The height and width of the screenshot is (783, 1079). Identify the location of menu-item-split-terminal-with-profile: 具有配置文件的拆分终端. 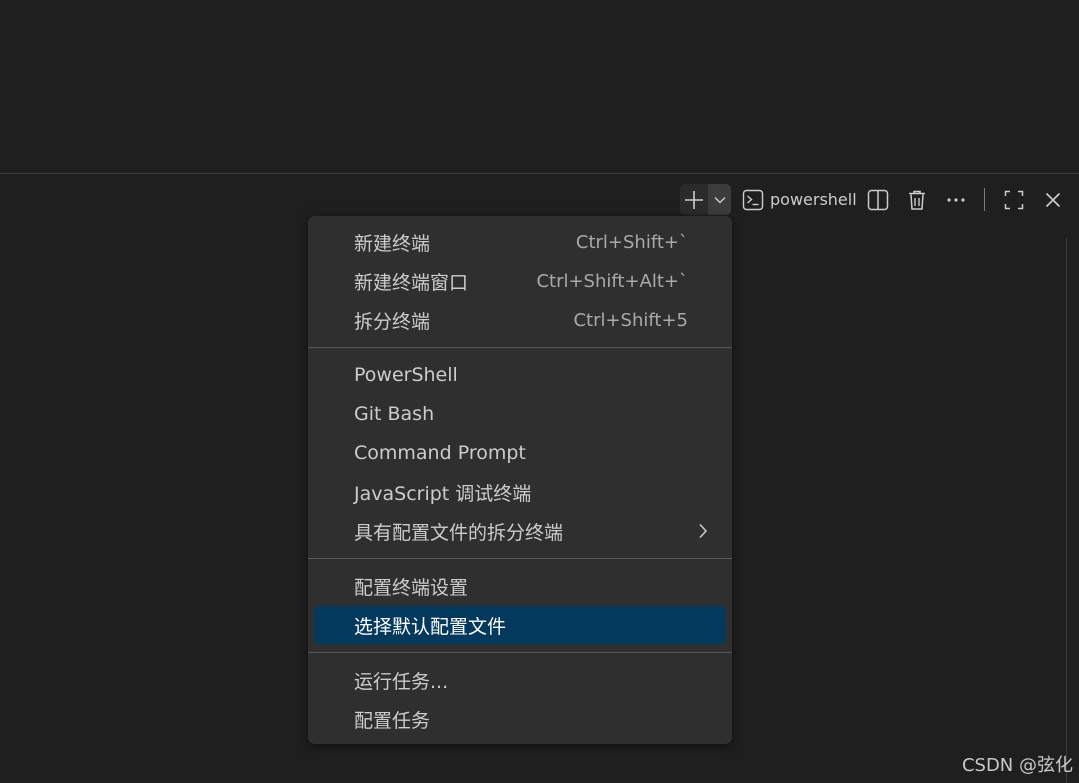
(520, 531).